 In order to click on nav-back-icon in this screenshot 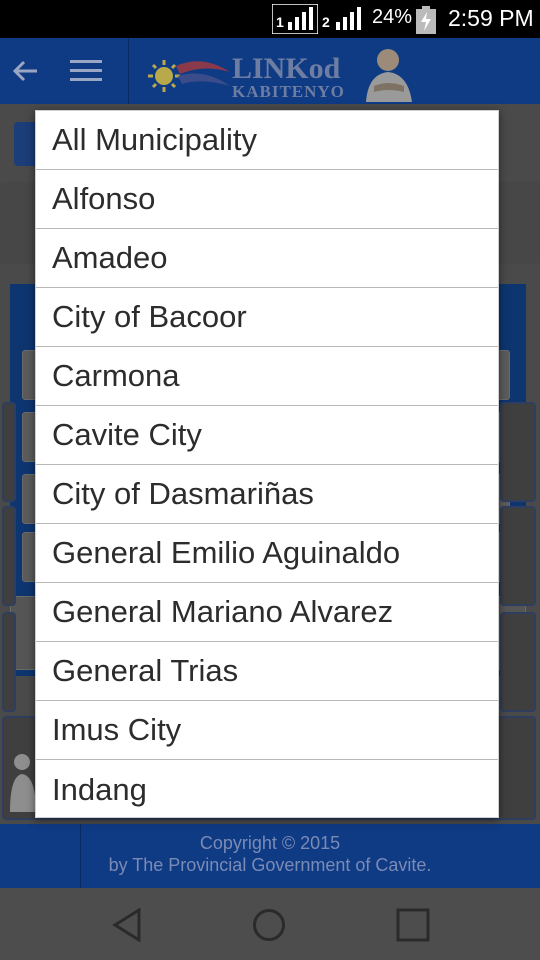, I will do `click(127, 925)`.